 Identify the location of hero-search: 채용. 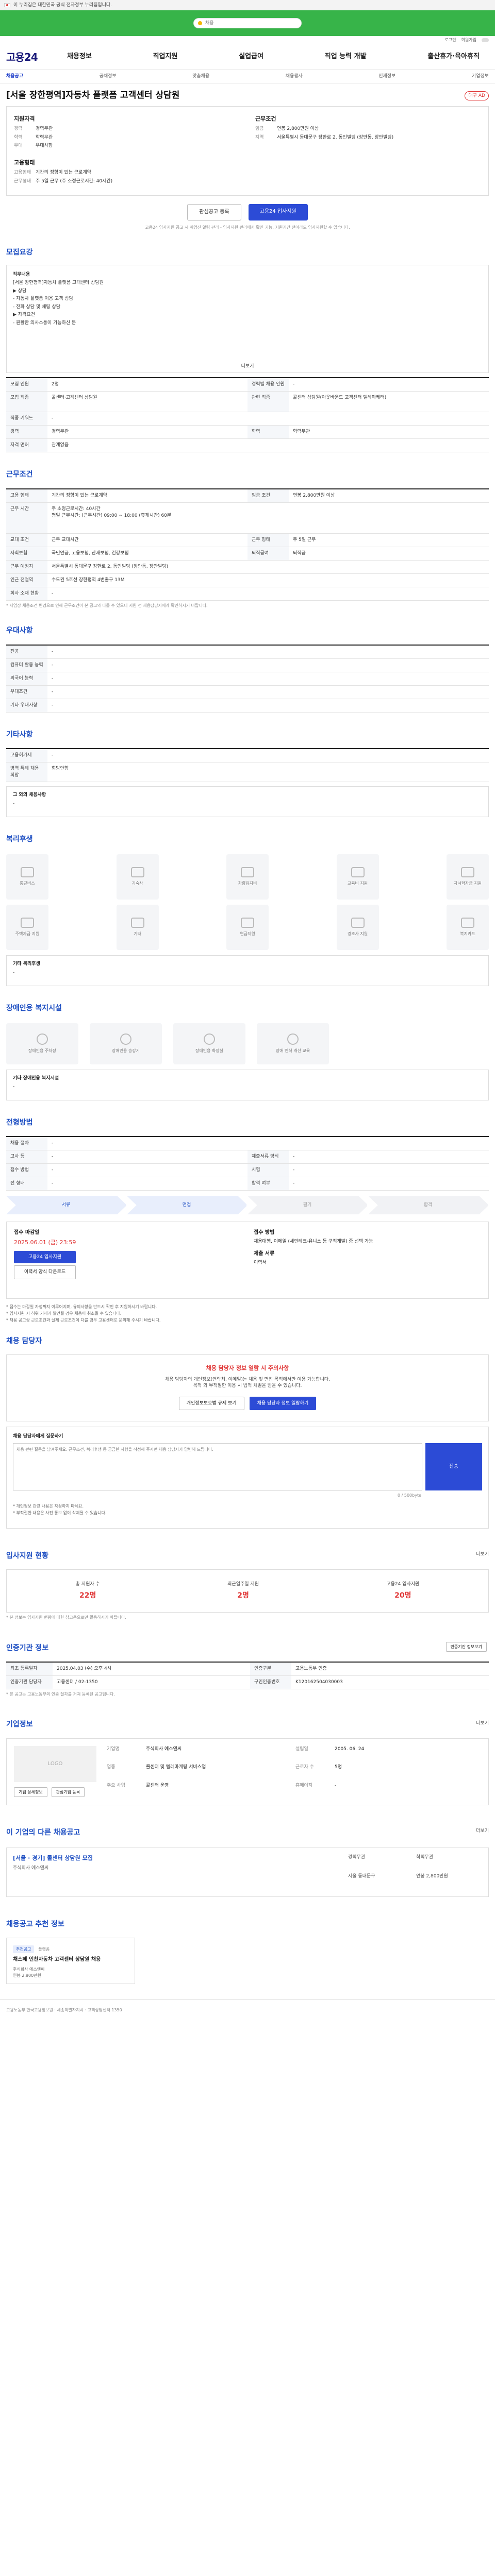
(247, 23).